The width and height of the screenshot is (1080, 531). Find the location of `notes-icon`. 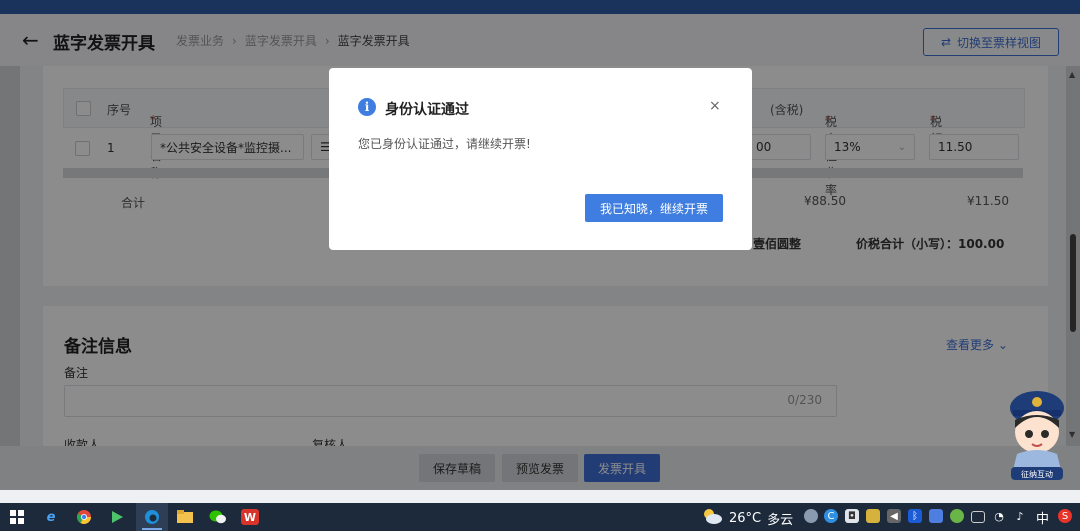

notes-icon is located at coordinates (873, 516).